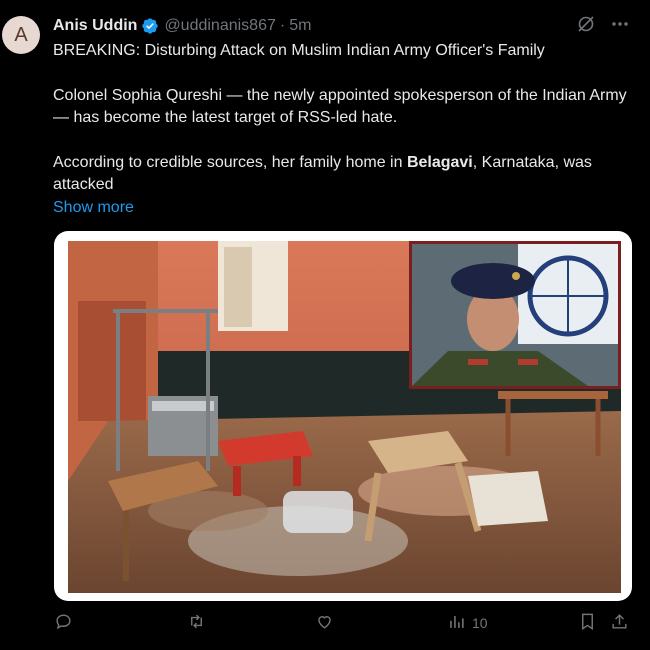 The height and width of the screenshot is (650, 650). I want to click on author-name: Anis Uddin, so click(95, 26).